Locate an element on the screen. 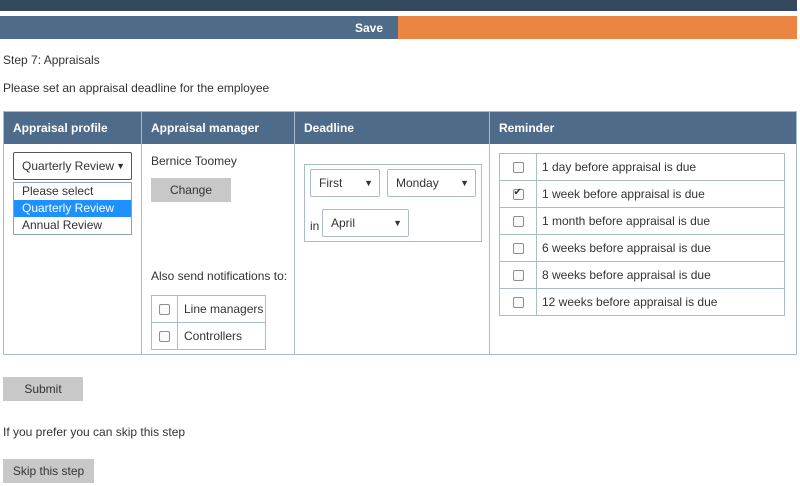  also-send-label: Also send notifications to: is located at coordinates (219, 276).